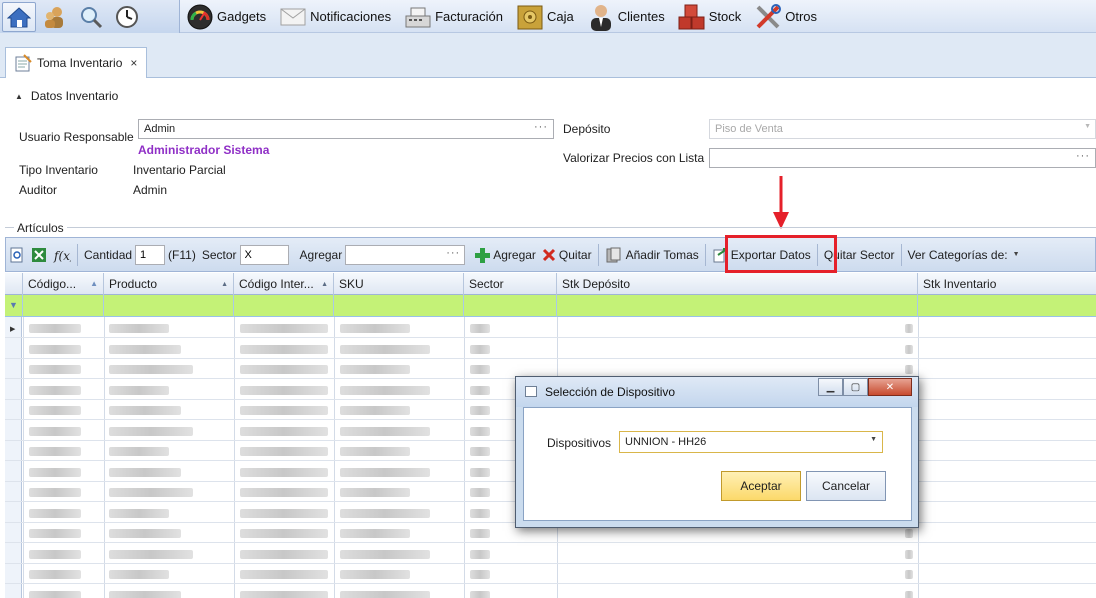 The height and width of the screenshot is (598, 1096). What do you see at coordinates (334, 457) in the screenshot?
I see `grid-column-line` at bounding box center [334, 457].